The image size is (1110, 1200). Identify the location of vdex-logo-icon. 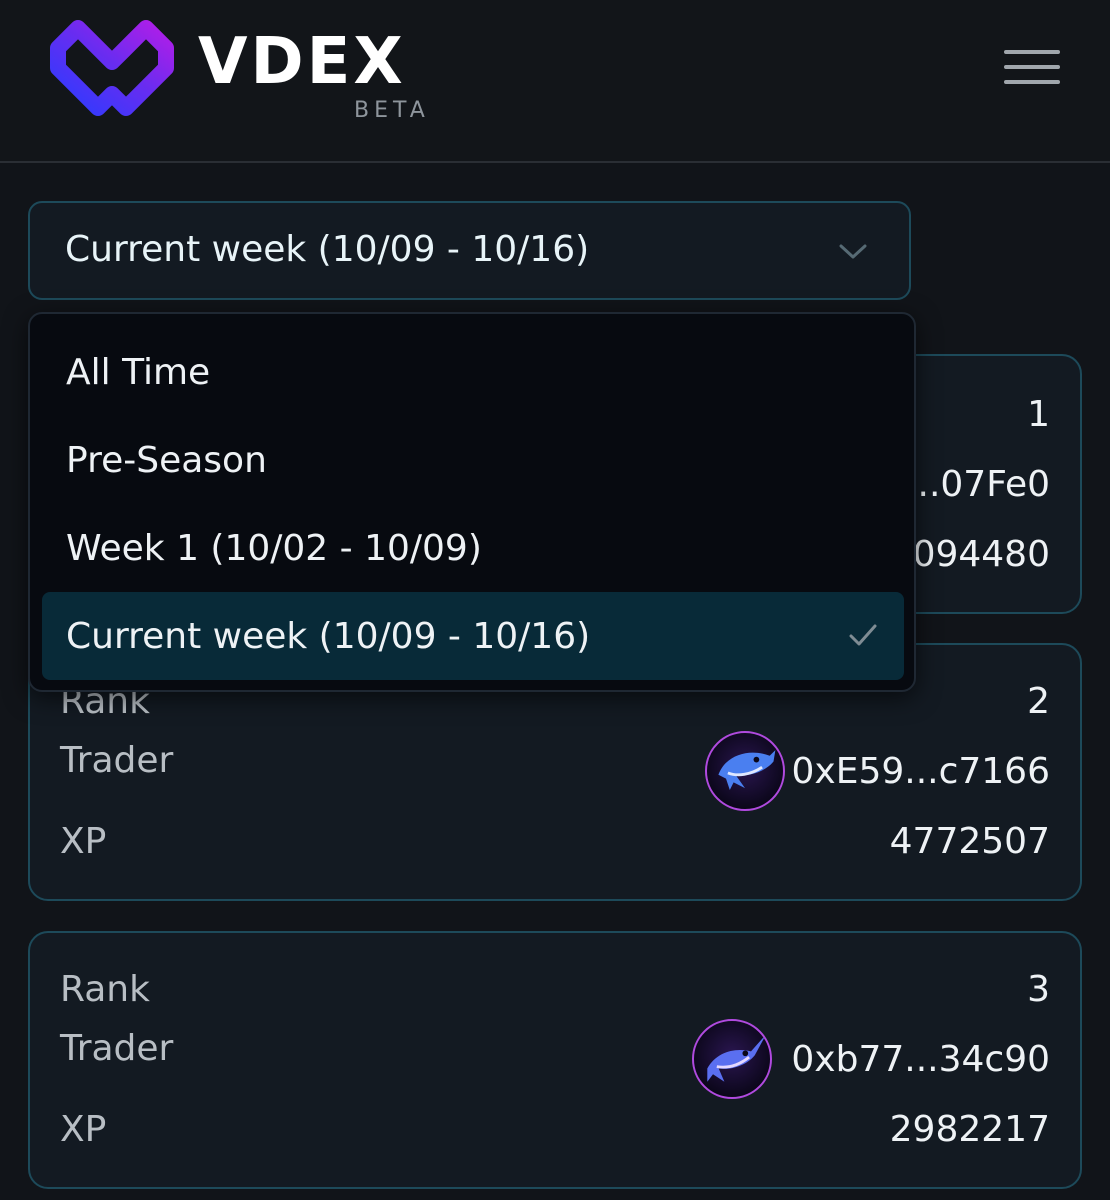
(112, 67).